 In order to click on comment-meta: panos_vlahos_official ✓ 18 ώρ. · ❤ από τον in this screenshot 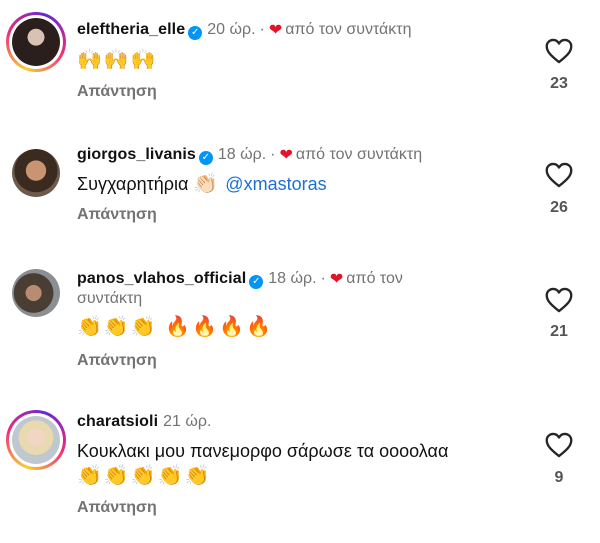, I will do `click(240, 279)`.